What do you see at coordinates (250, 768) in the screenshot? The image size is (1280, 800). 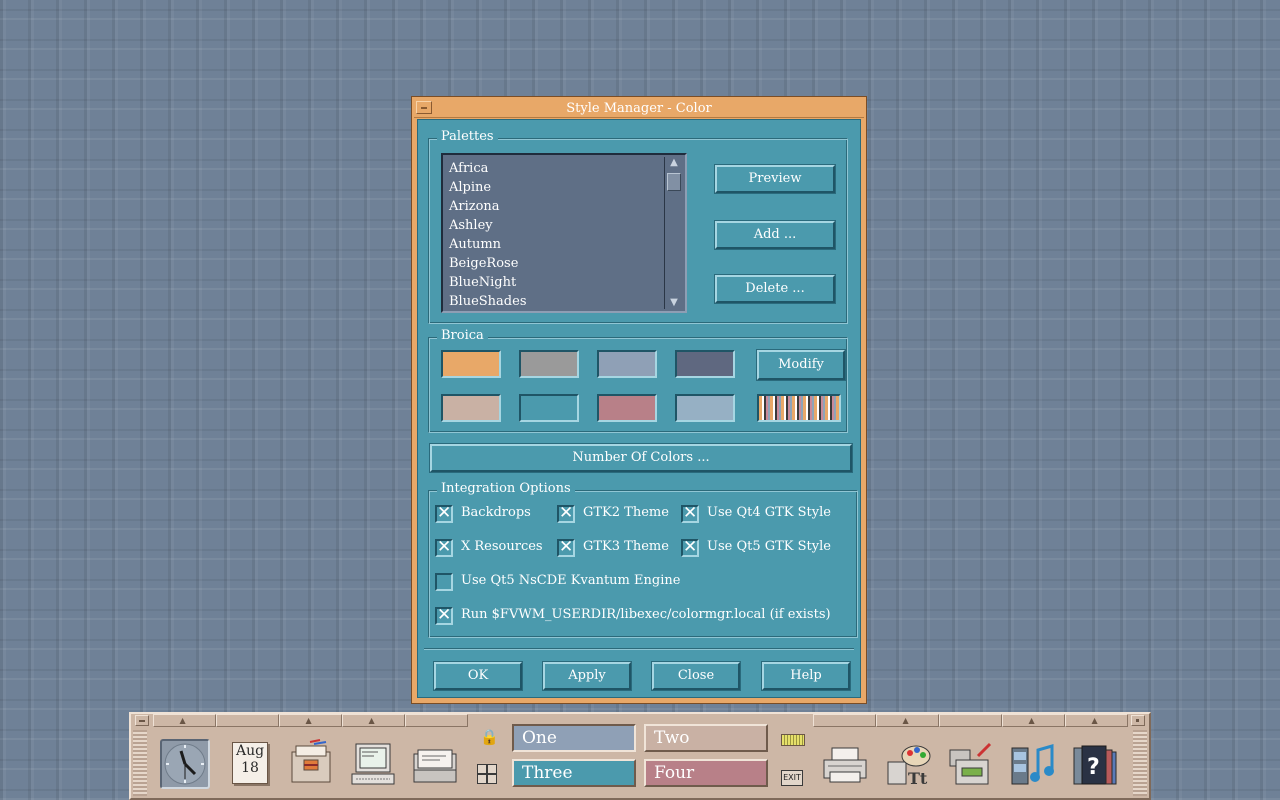 I see `calendar-day: 18` at bounding box center [250, 768].